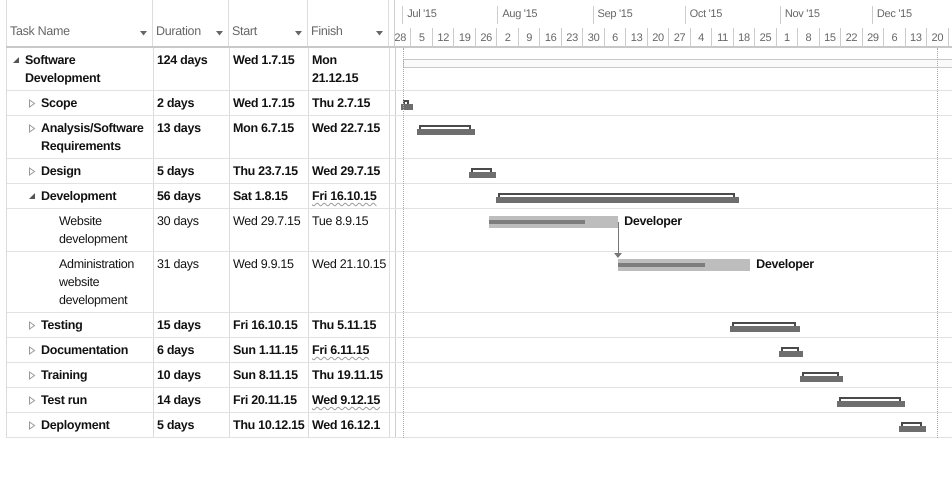  What do you see at coordinates (766, 38) in the screenshot?
I see `week-label: 25` at bounding box center [766, 38].